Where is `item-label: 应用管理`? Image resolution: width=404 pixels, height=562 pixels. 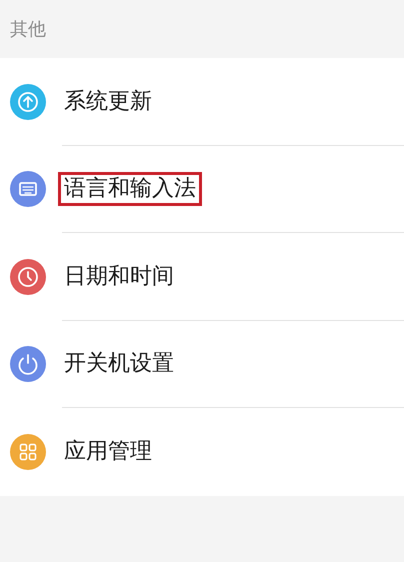 item-label: 应用管理 is located at coordinates (108, 452).